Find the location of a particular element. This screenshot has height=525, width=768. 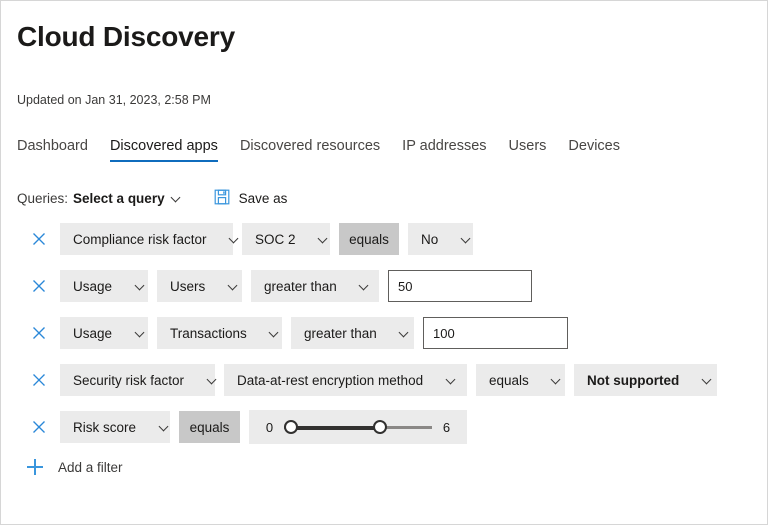

filter-chip-security-risk-factor: Security risk factor is located at coordinates (137, 380).